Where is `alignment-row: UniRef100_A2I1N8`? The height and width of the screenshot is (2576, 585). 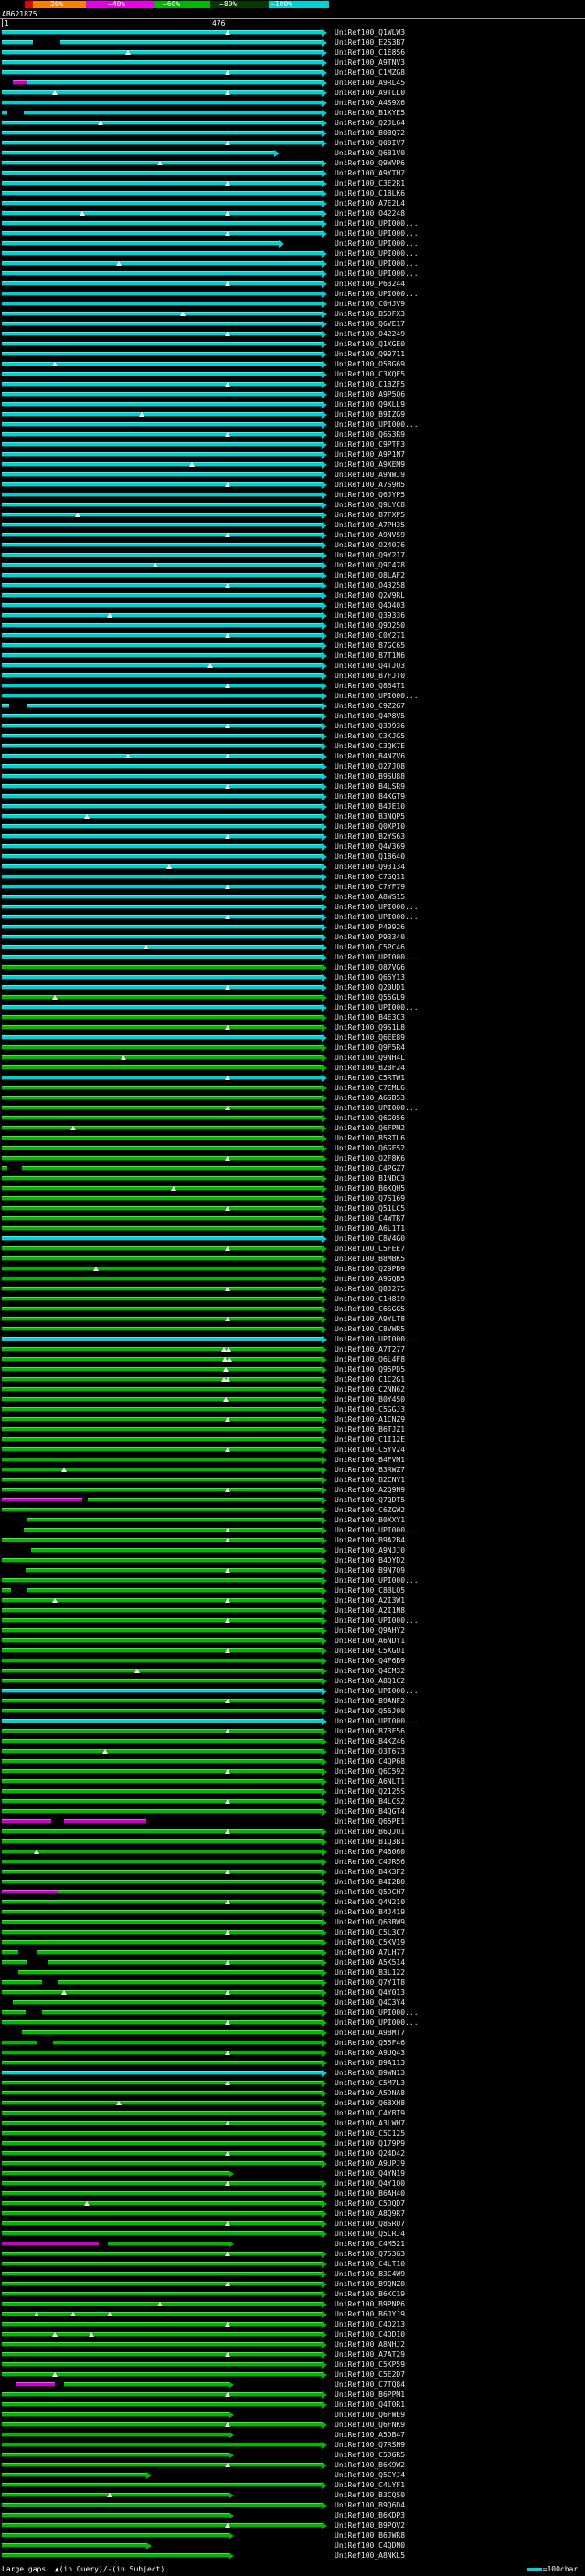
alignment-row: UniRef100_A2I1N8 is located at coordinates (293, 1611).